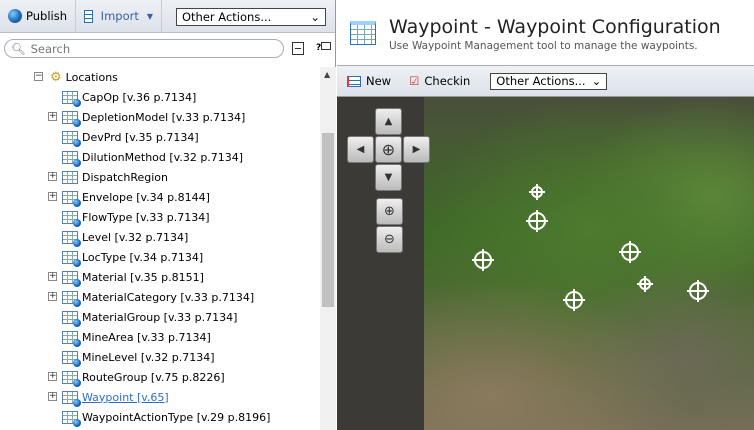 The height and width of the screenshot is (430, 754). What do you see at coordinates (167, 16) in the screenshot?
I see `main-toolbar: Publish Import ▼ Other Actions... ⌄` at bounding box center [167, 16].